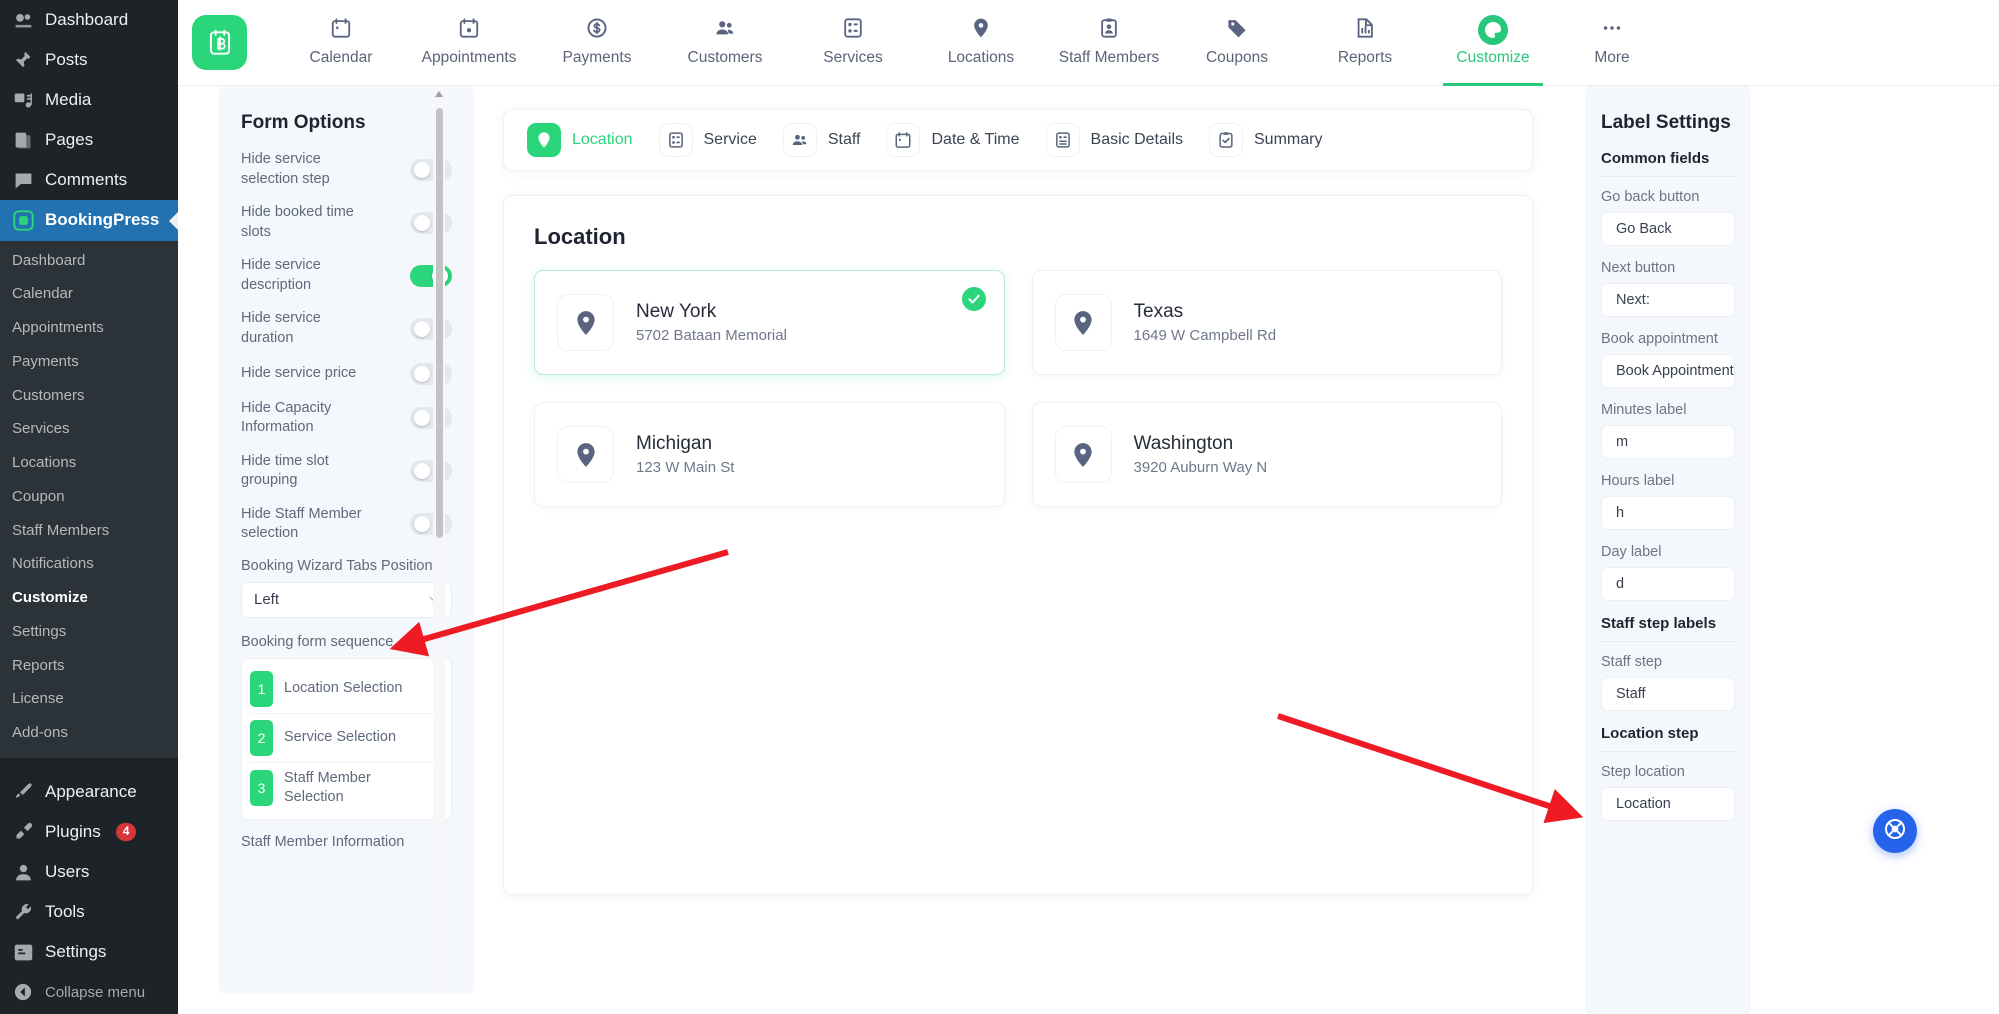 This screenshot has height=1014, width=1999. Describe the element at coordinates (89, 912) in the screenshot. I see `sidebar-item-tools: Tools` at that location.